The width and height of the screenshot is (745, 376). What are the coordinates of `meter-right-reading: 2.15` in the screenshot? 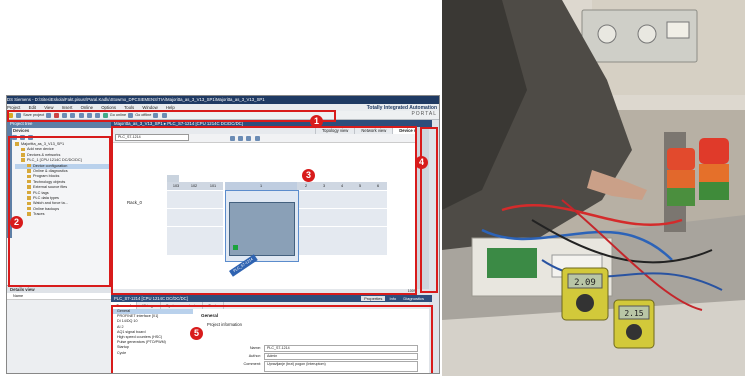 It's located at (633, 313).